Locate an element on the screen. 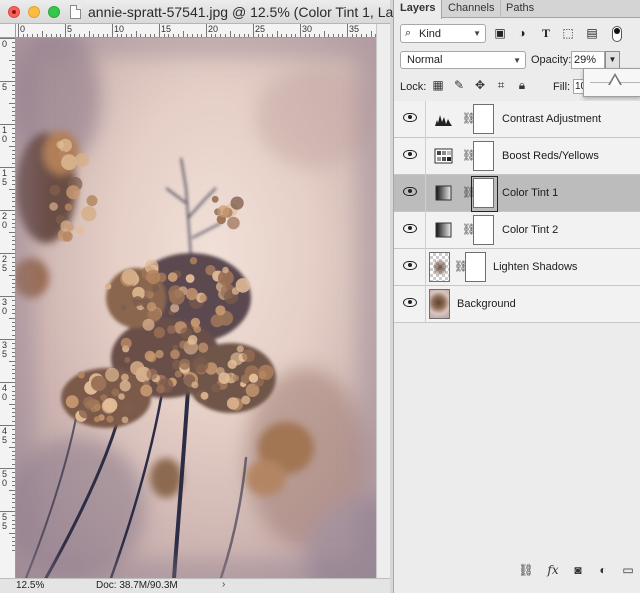 This screenshot has height=593, width=640. opacity-input: 29% is located at coordinates (588, 60).